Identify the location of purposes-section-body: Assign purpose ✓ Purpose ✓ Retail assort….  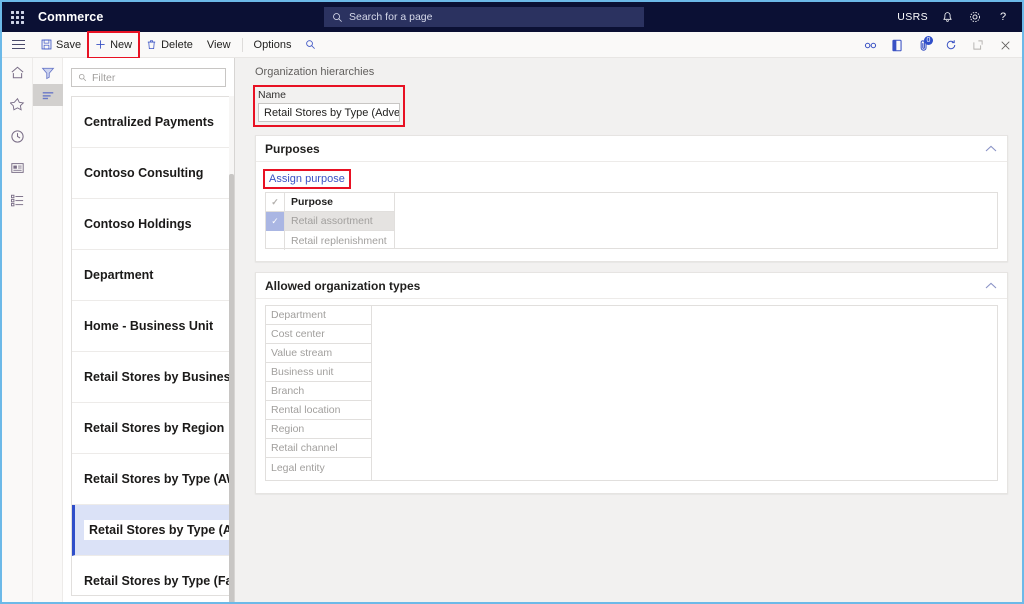
(631, 211).